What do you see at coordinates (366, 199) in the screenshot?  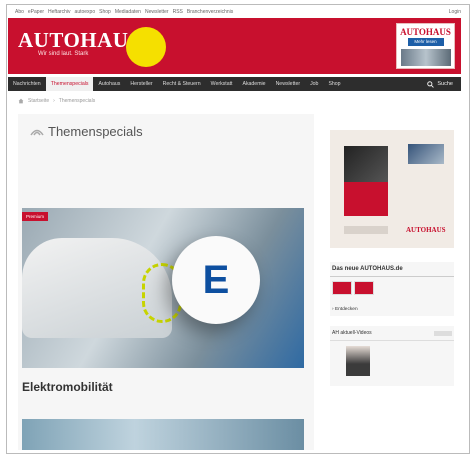 I see `ad-red-block` at bounding box center [366, 199].